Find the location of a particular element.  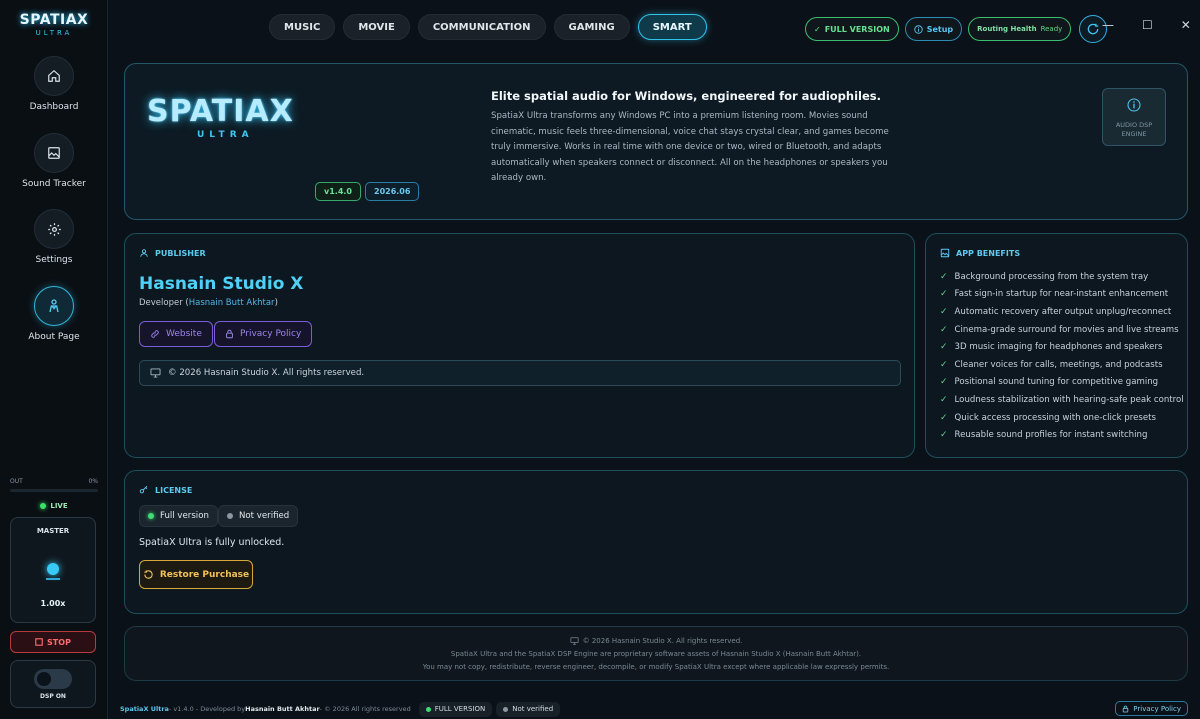

routing-health-badge: Routing Health Ready is located at coordinates (1020, 29).